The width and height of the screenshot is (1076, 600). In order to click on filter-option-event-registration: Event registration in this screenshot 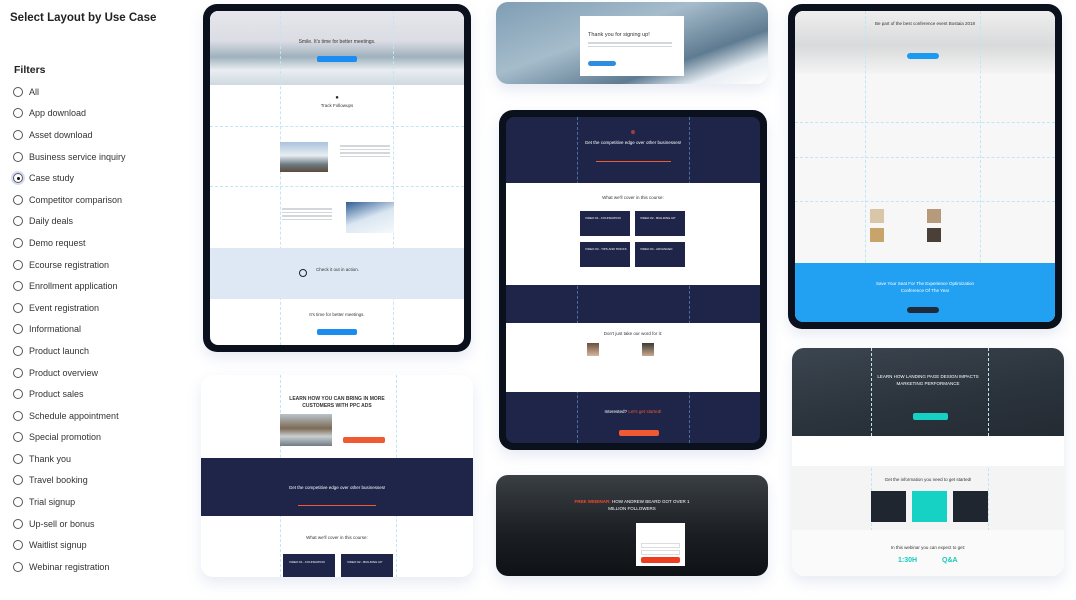, I will do `click(69, 308)`.